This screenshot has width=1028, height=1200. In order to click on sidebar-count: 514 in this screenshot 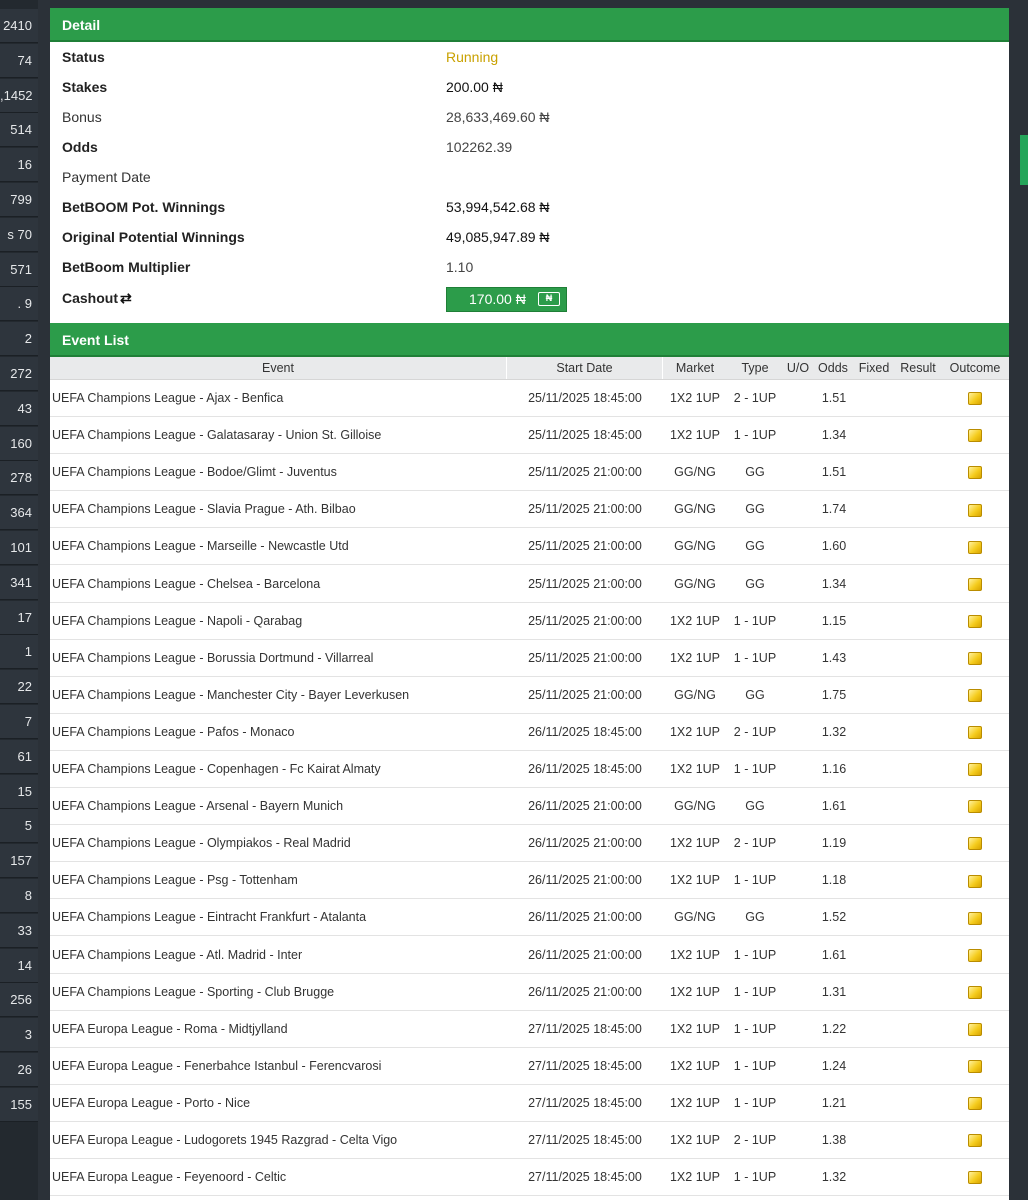, I will do `click(19, 130)`.